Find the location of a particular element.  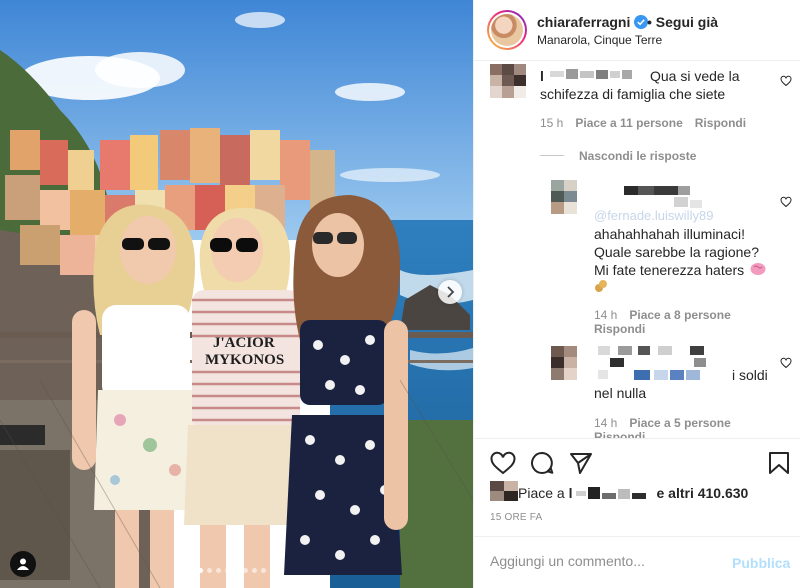

chevron-right-icon is located at coordinates (451, 292).